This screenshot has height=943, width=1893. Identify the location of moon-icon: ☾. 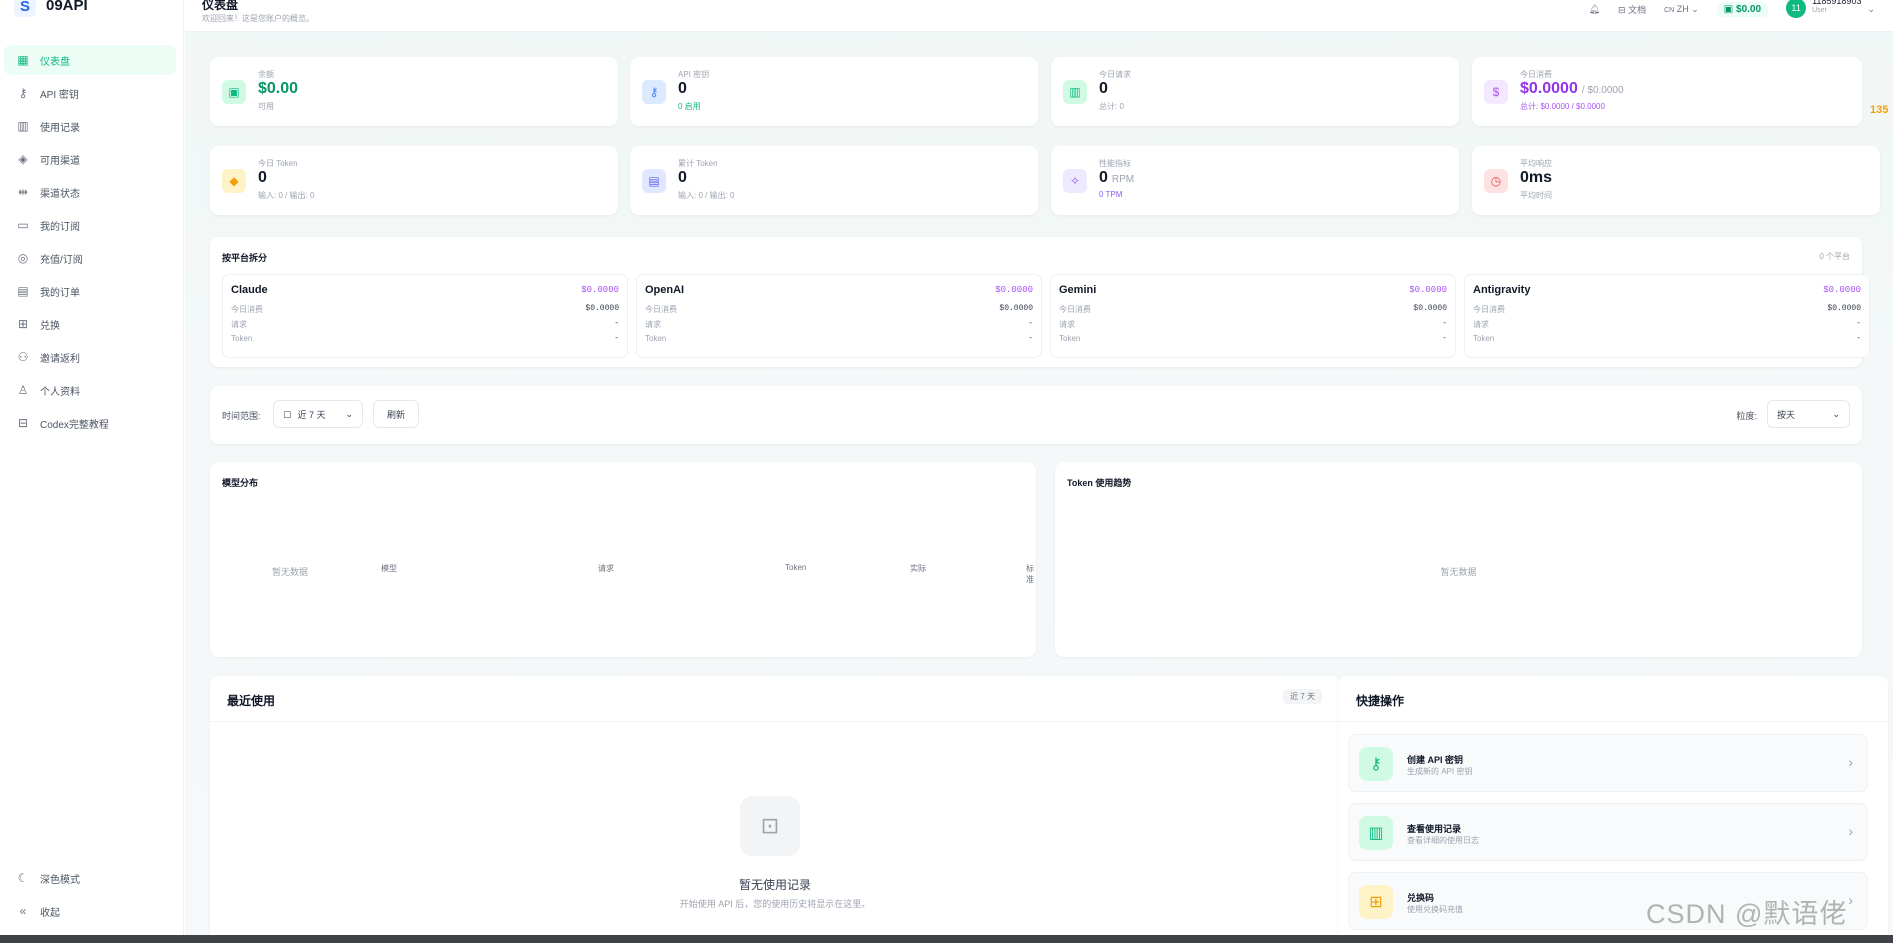
(23, 878).